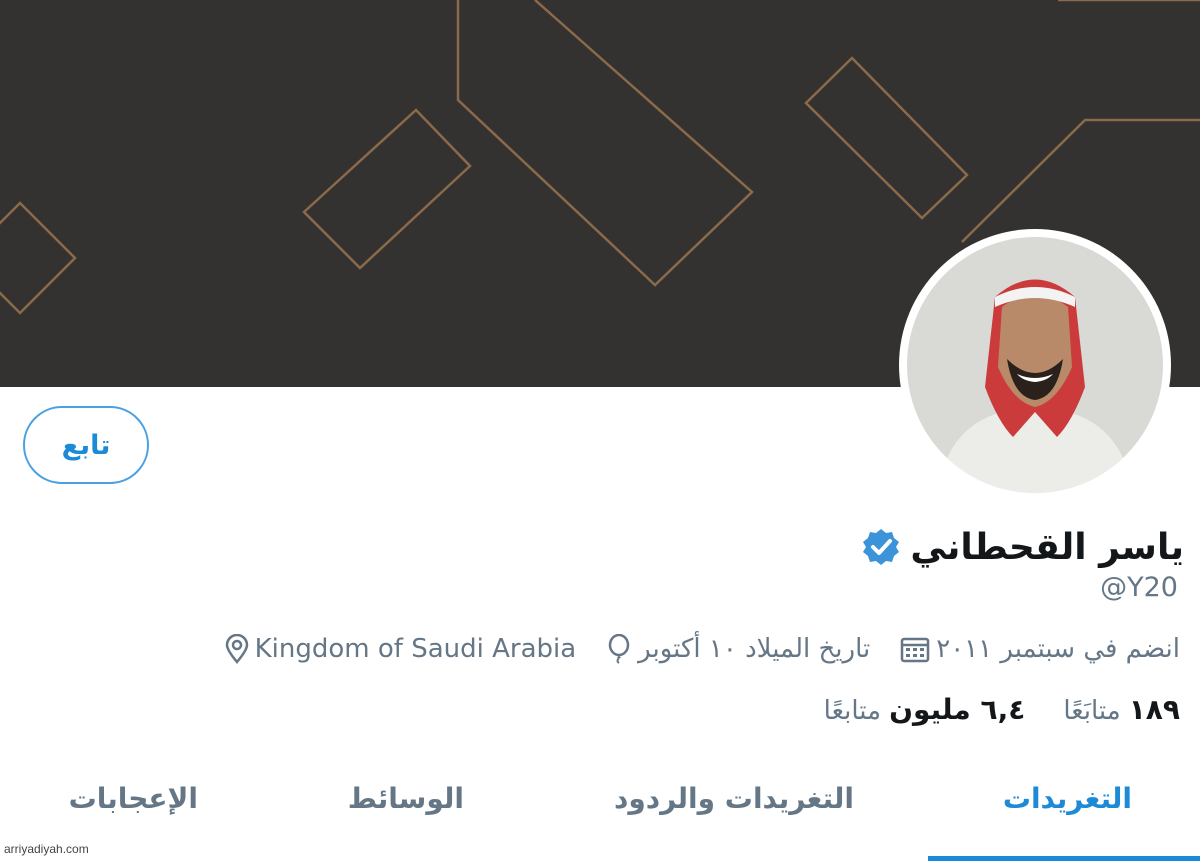  Describe the element at coordinates (415, 649) in the screenshot. I see `location-text: Kingdom of Saudi Arabia` at that location.